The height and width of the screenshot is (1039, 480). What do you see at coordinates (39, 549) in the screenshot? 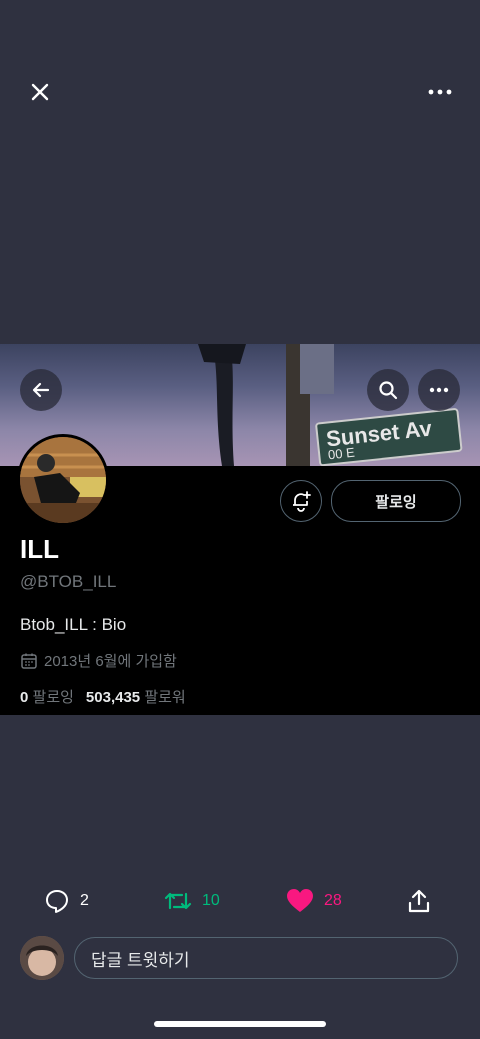
I see `display-name: ILL` at bounding box center [39, 549].